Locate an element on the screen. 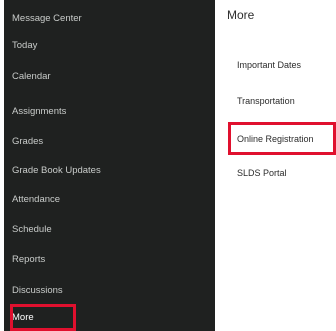  sidebar-item-today: Today is located at coordinates (109, 46).